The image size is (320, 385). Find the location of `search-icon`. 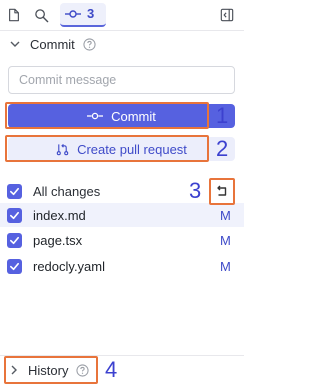

search-icon is located at coordinates (41, 15).